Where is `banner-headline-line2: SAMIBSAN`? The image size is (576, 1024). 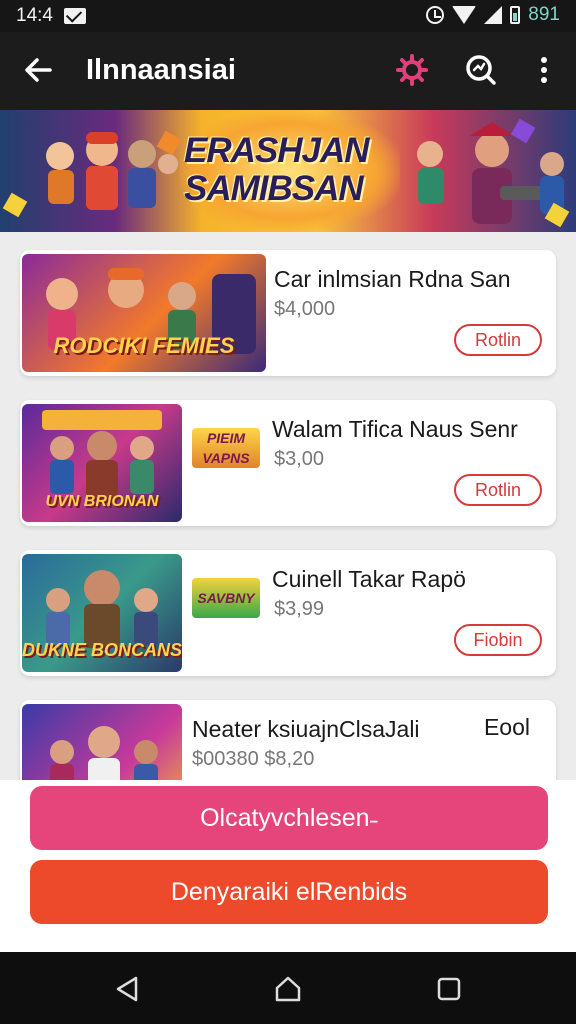
banner-headline-line2: SAMIBSAN is located at coordinates (274, 188).